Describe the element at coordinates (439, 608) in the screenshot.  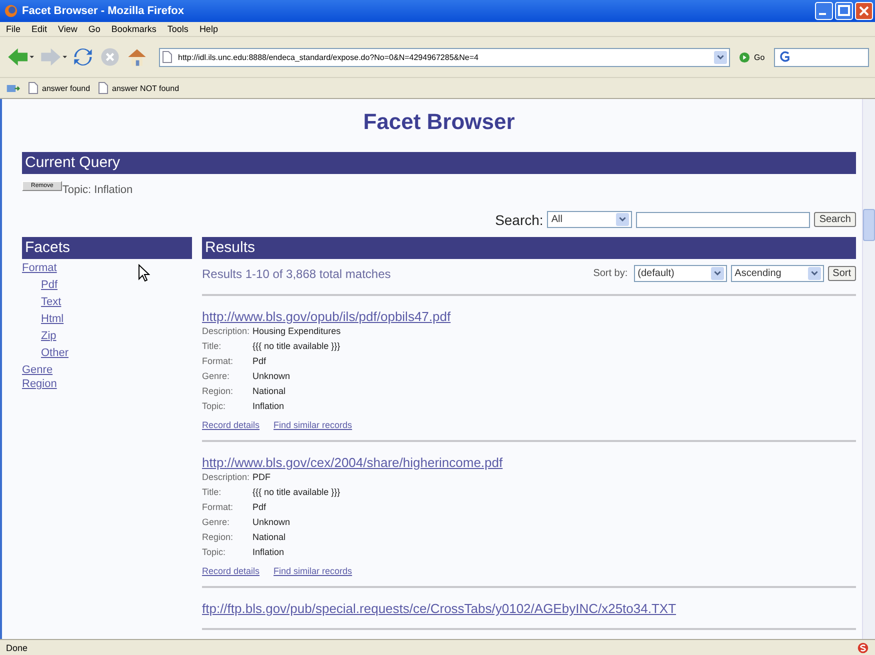
I see `result-link: ftp://ftp.bls.gov/pub/special.requests/ce/CrossTabs/y0102/AGEbyINC/x25to34.TXT` at that location.